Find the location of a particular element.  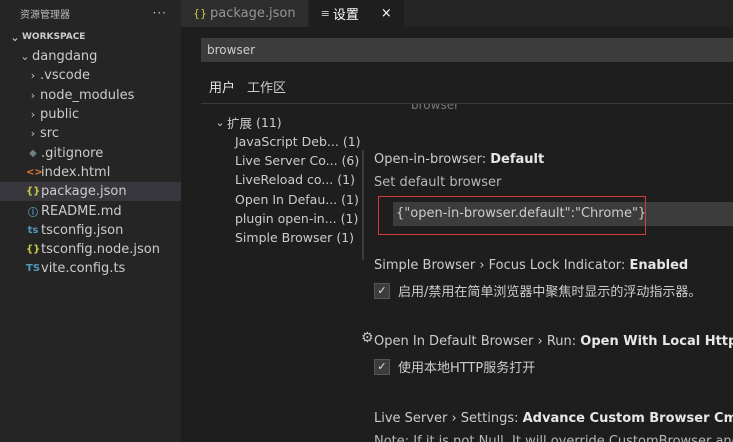

close-icon: × is located at coordinates (386, 13).